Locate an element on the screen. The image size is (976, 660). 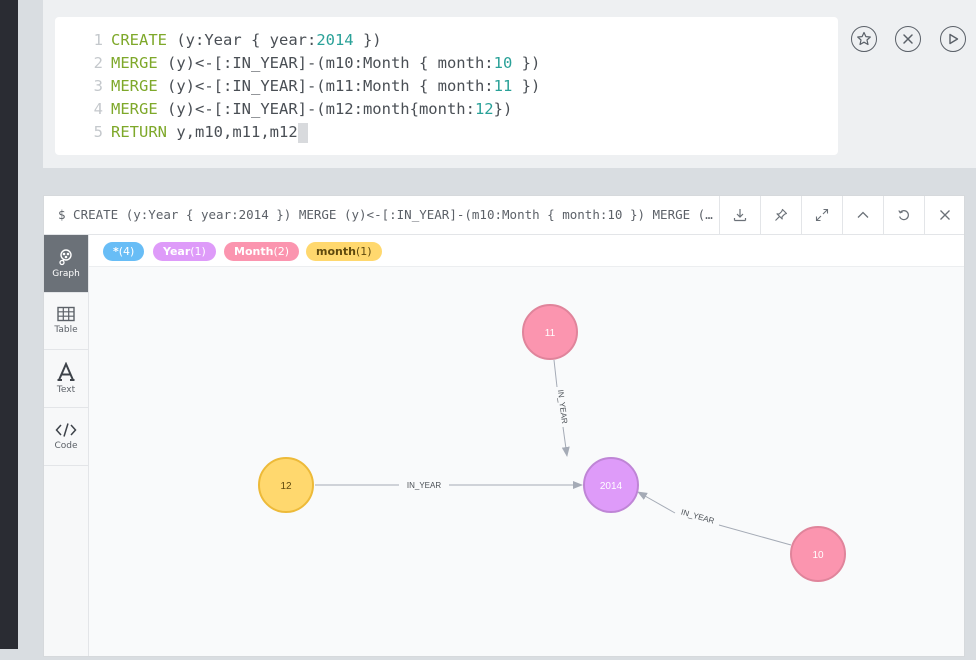
chevron-up-icon is located at coordinates (863, 214).